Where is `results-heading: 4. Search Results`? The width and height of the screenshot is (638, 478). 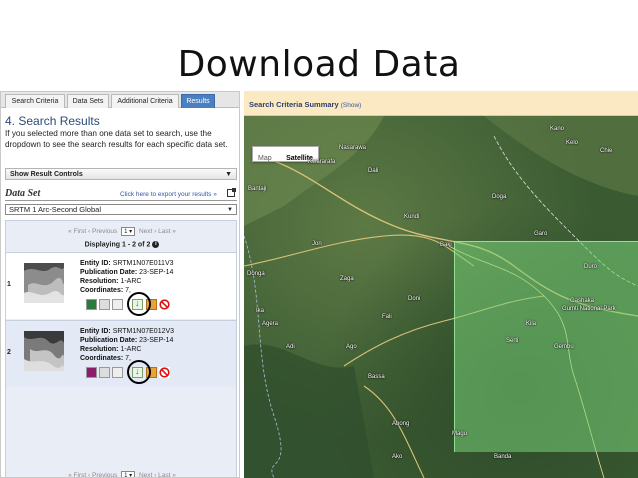 results-heading: 4. Search Results is located at coordinates (52, 121).